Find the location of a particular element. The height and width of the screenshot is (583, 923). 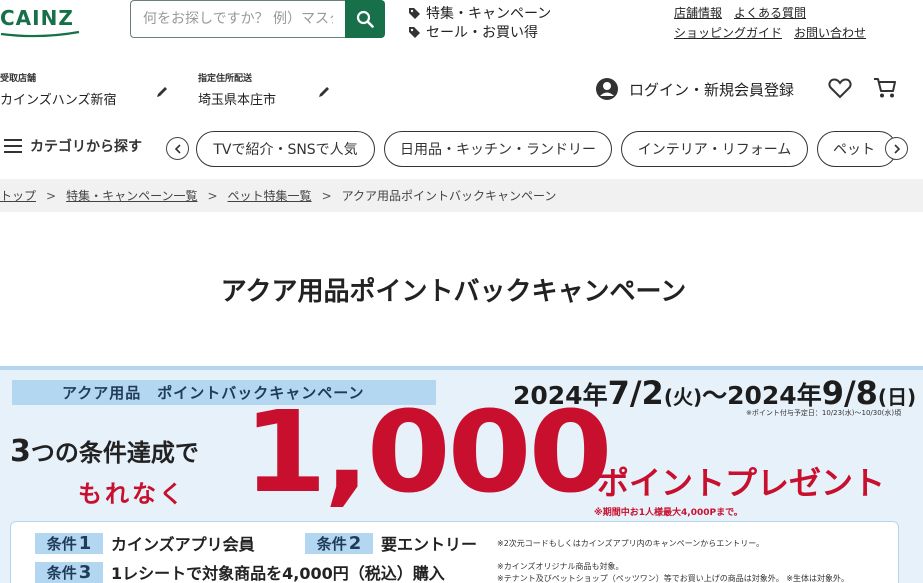

date-year: 2024年 is located at coordinates (774, 395).